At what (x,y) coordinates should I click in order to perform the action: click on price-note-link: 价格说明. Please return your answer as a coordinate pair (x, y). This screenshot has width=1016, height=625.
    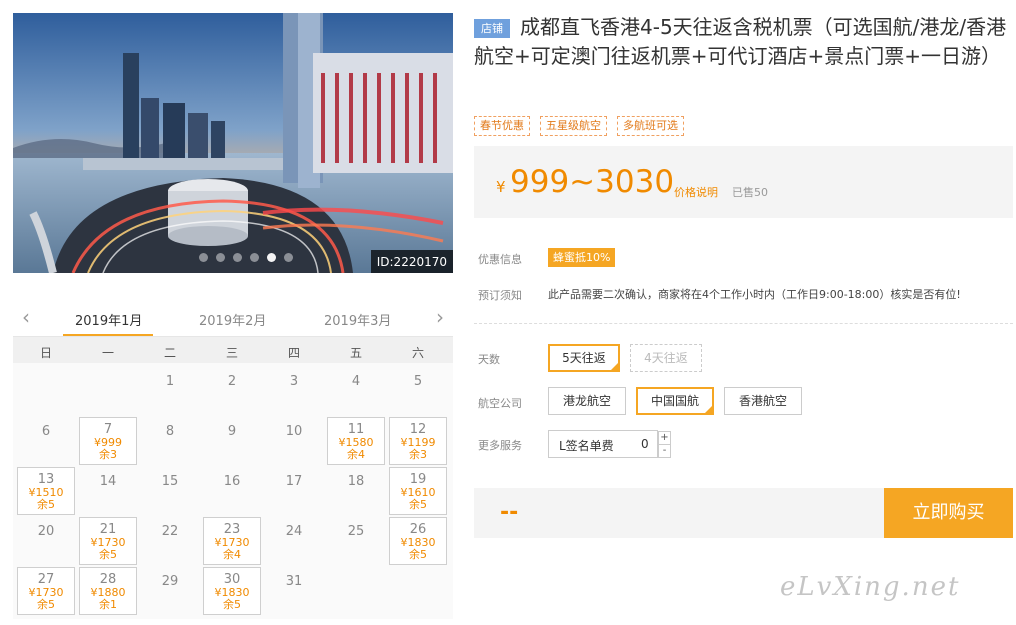
    Looking at the image, I should click on (696, 192).